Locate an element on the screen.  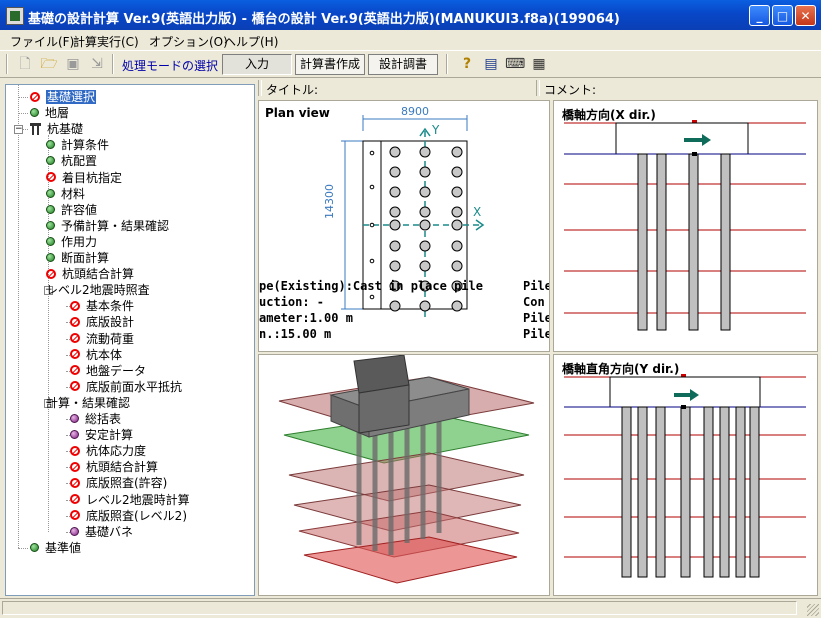
x-dir-panel: 橋軸方向(X dir.) is located at coordinates (685, 226).